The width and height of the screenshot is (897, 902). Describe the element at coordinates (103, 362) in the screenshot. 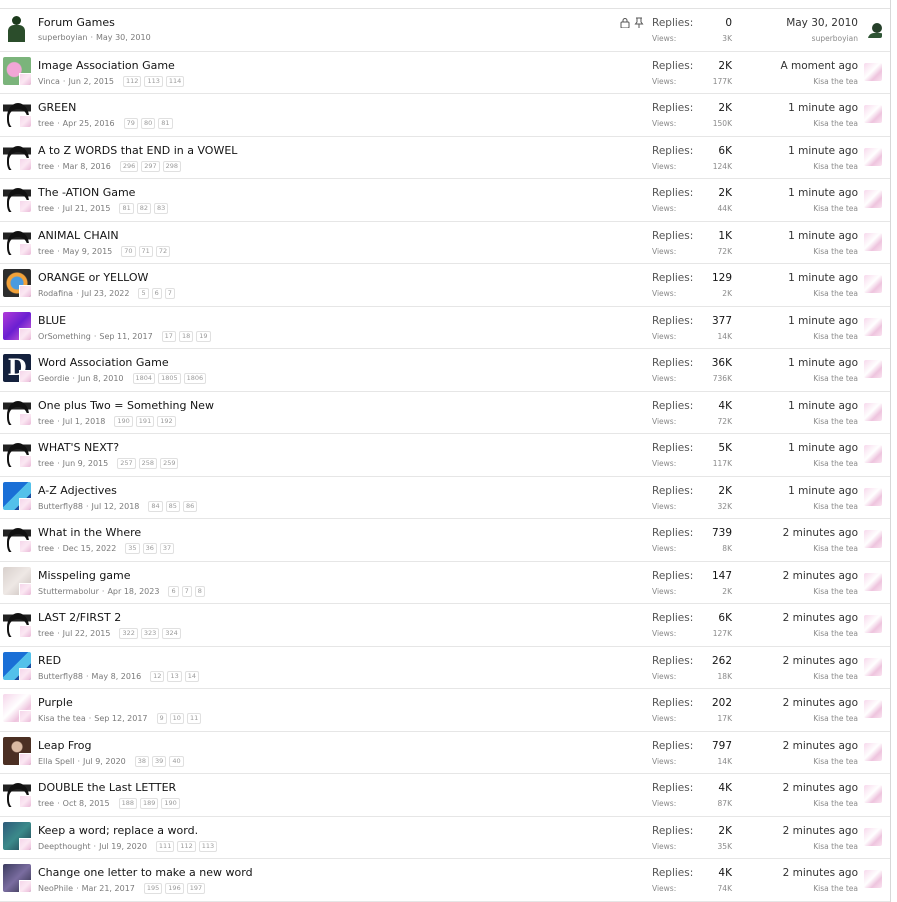

I see `thread-title-link: Word Association Game` at that location.